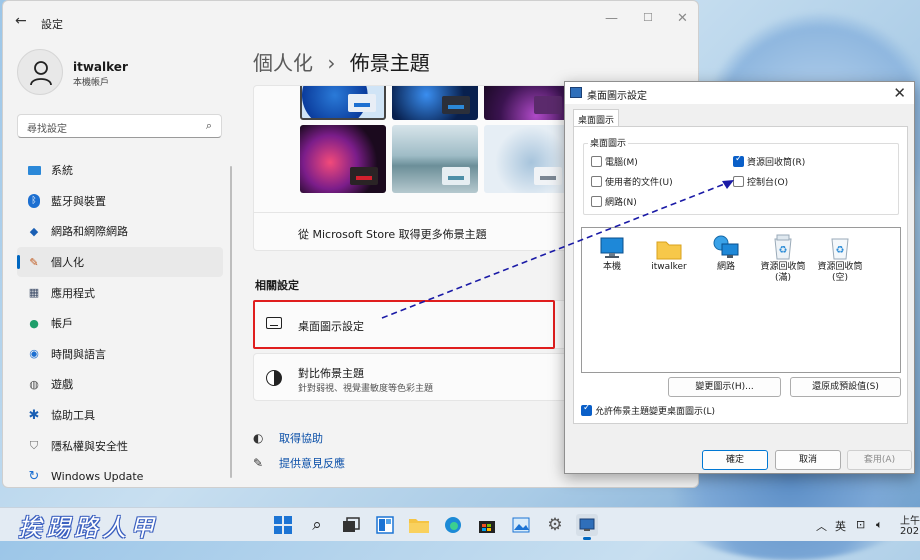  Describe the element at coordinates (611, 18) in the screenshot. I see `minimize-icon: —` at that location.